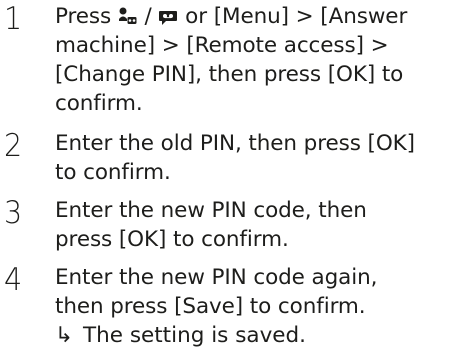 Image resolution: width=450 pixels, height=352 pixels. I want to click on step-text-segment: /, so click(148, 16).